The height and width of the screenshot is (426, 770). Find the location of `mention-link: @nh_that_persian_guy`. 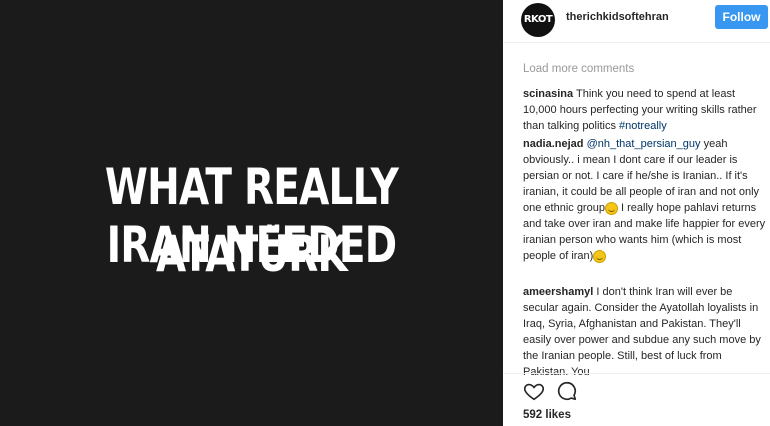

mention-link: @nh_that_persian_guy is located at coordinates (644, 144).